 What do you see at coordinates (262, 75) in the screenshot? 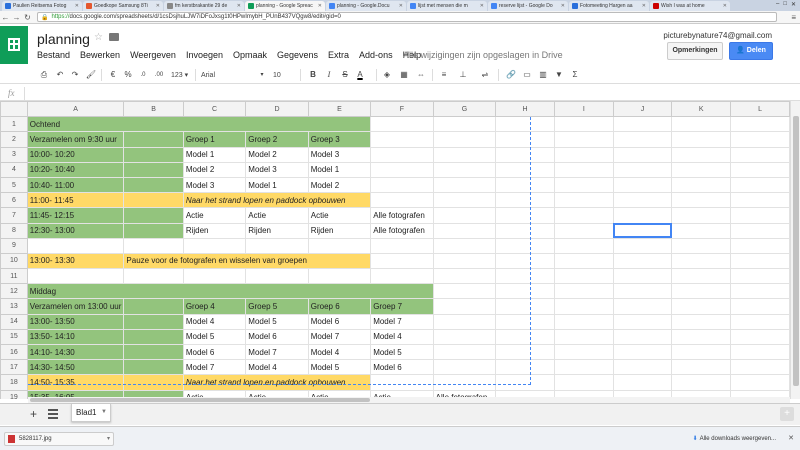
I see `font-dropdown-arrow-icon: ▾` at bounding box center [262, 75].